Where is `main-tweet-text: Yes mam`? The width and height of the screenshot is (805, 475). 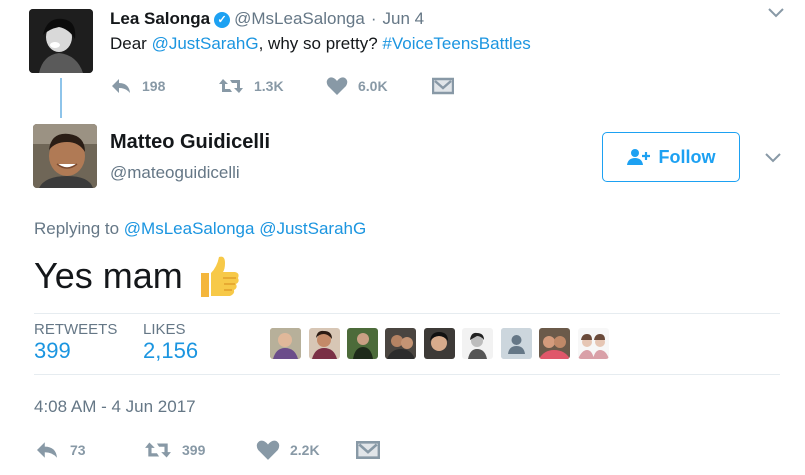 main-tweet-text: Yes mam is located at coordinates (137, 276).